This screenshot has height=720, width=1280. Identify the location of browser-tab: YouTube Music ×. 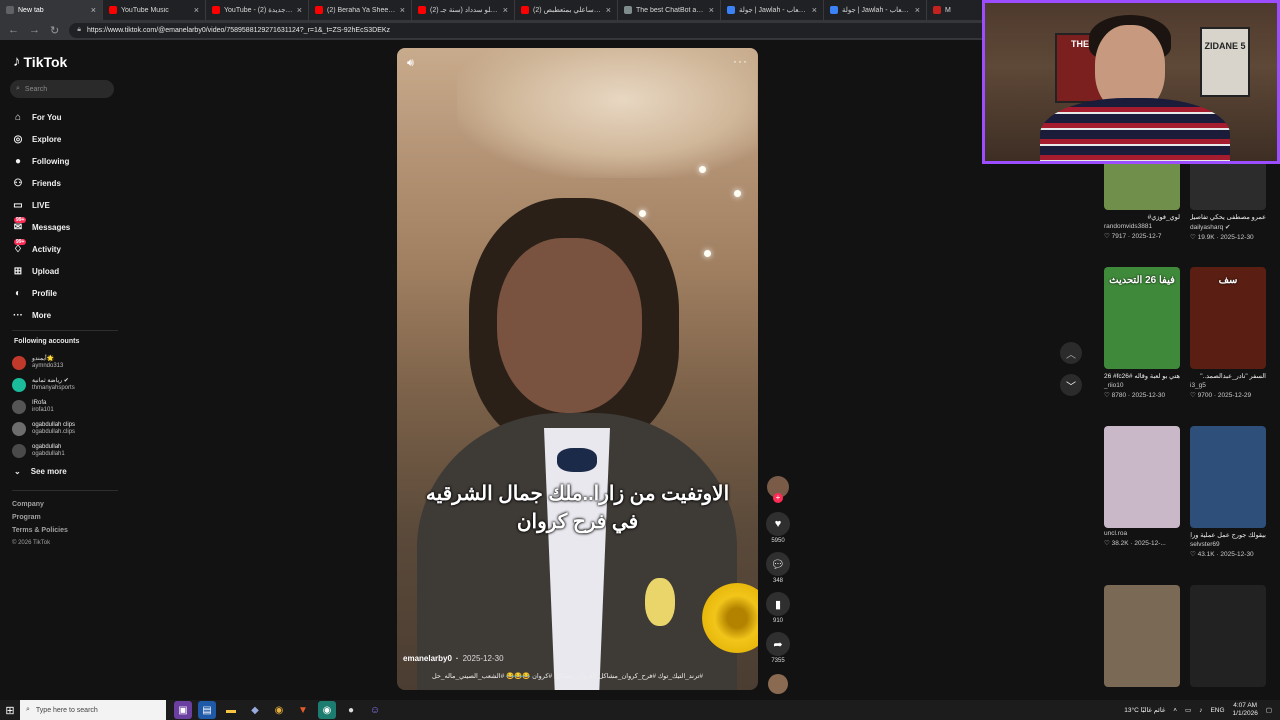
(154, 10).